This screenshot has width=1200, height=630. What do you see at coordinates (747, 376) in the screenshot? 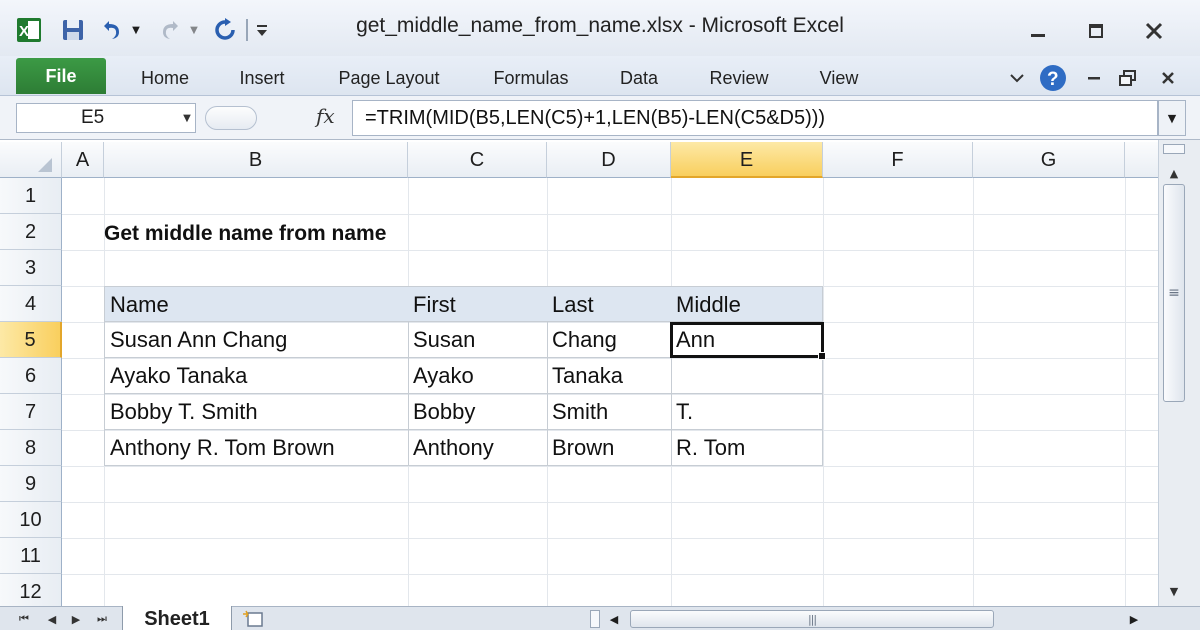
I see `table-cell` at bounding box center [747, 376].